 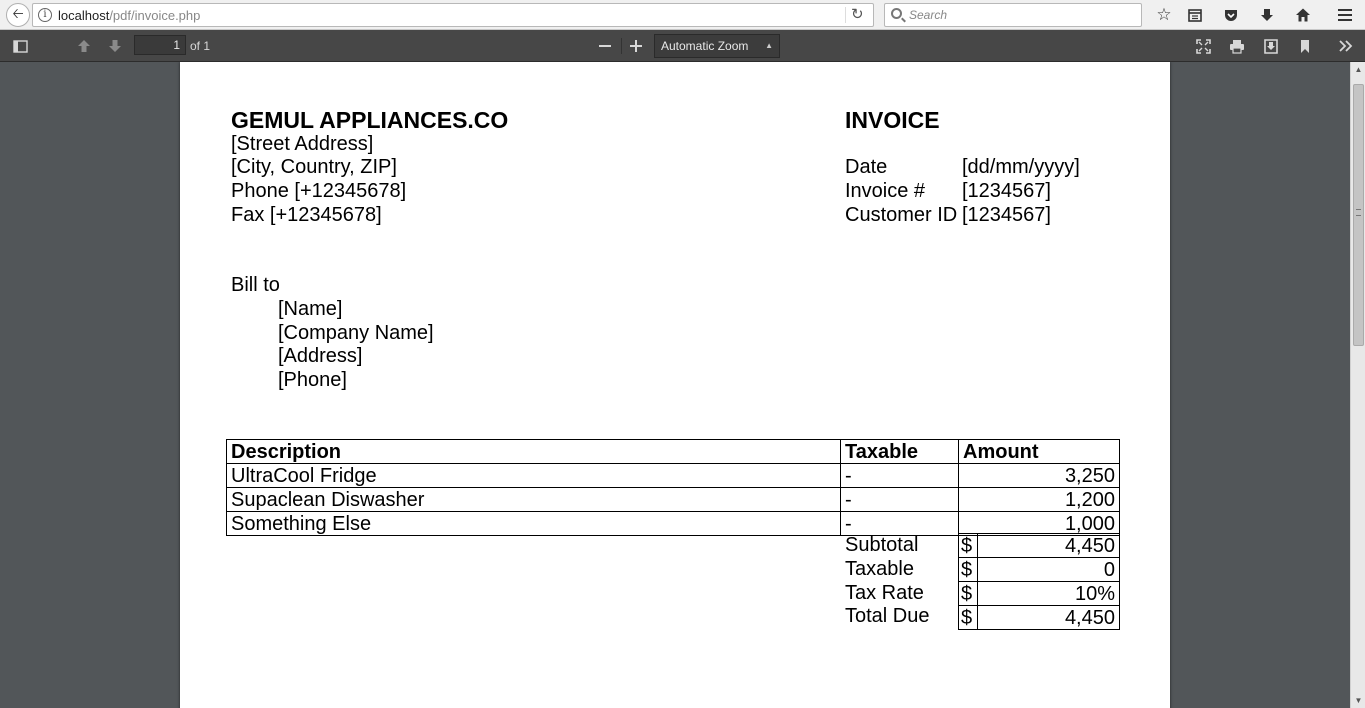 What do you see at coordinates (1019, 15) in the screenshot?
I see `search-input` at bounding box center [1019, 15].